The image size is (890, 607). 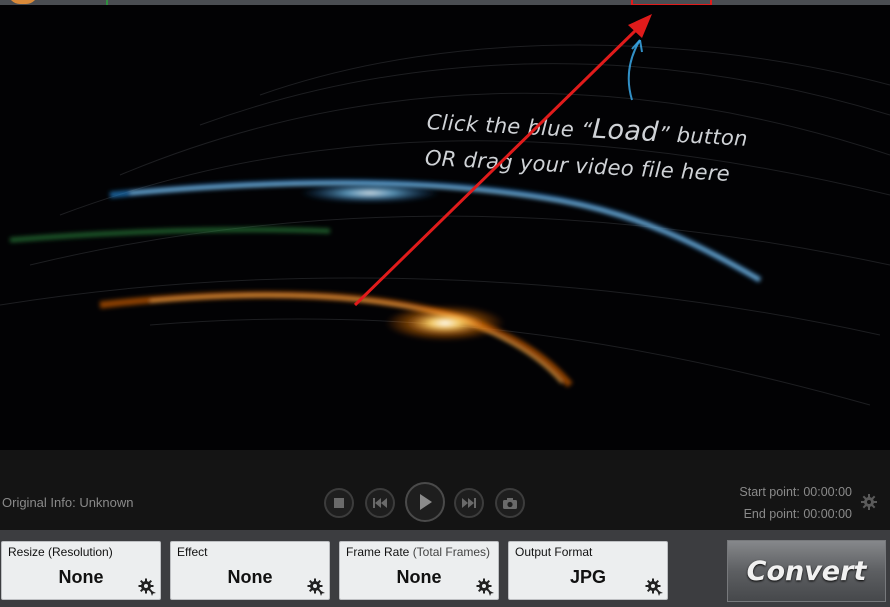 I want to click on frame-rate-setting: Frame Rate (Total Frames) None, so click(x=419, y=570).